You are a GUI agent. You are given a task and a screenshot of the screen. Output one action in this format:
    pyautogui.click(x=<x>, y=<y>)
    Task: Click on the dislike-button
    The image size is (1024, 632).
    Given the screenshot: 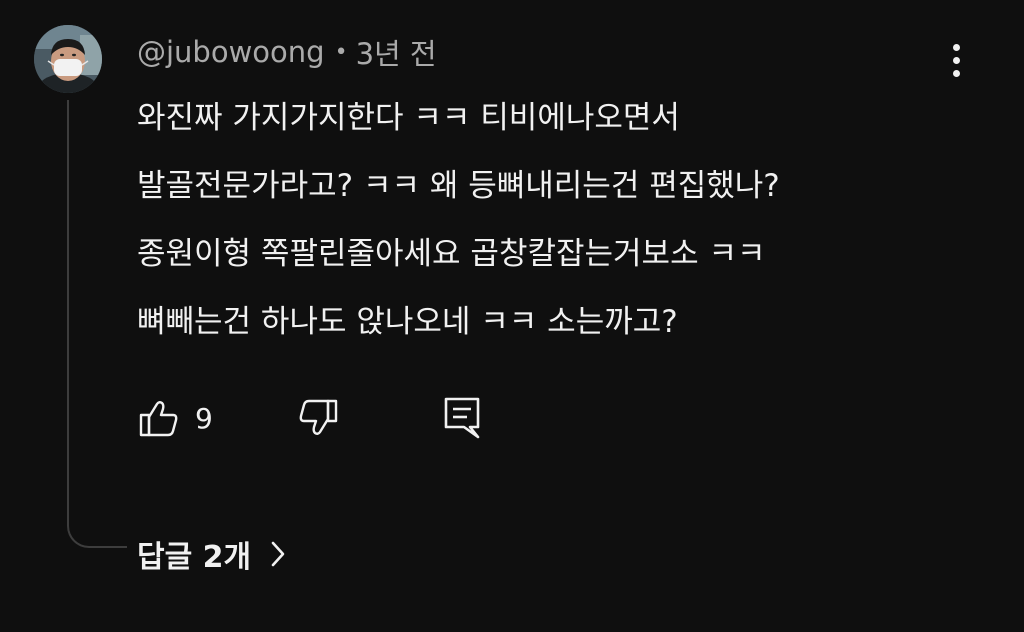 What is the action you would take?
    pyautogui.click(x=318, y=418)
    